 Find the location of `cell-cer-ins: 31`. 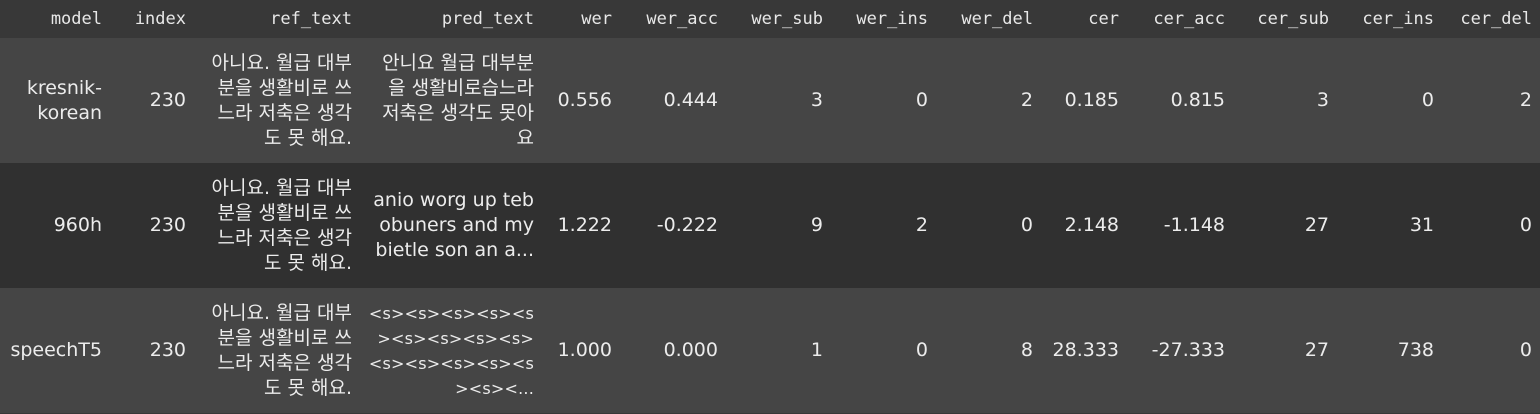

cell-cer-ins: 31 is located at coordinates (1421, 225).